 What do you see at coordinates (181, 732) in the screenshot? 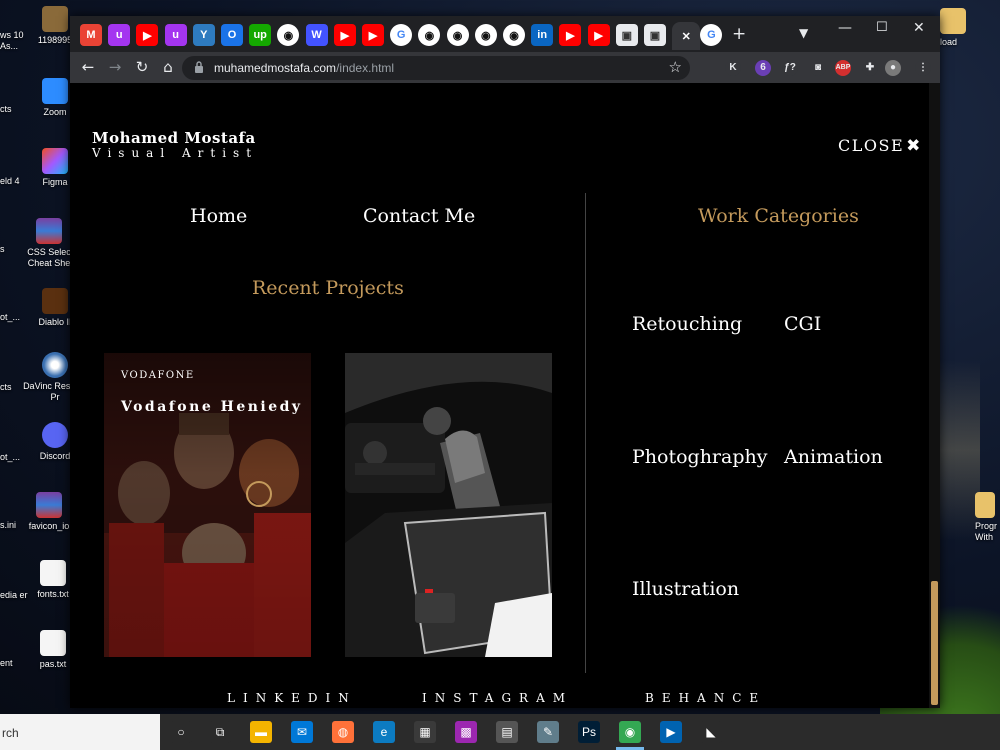
I see `cortana-icon: ○` at bounding box center [181, 732].